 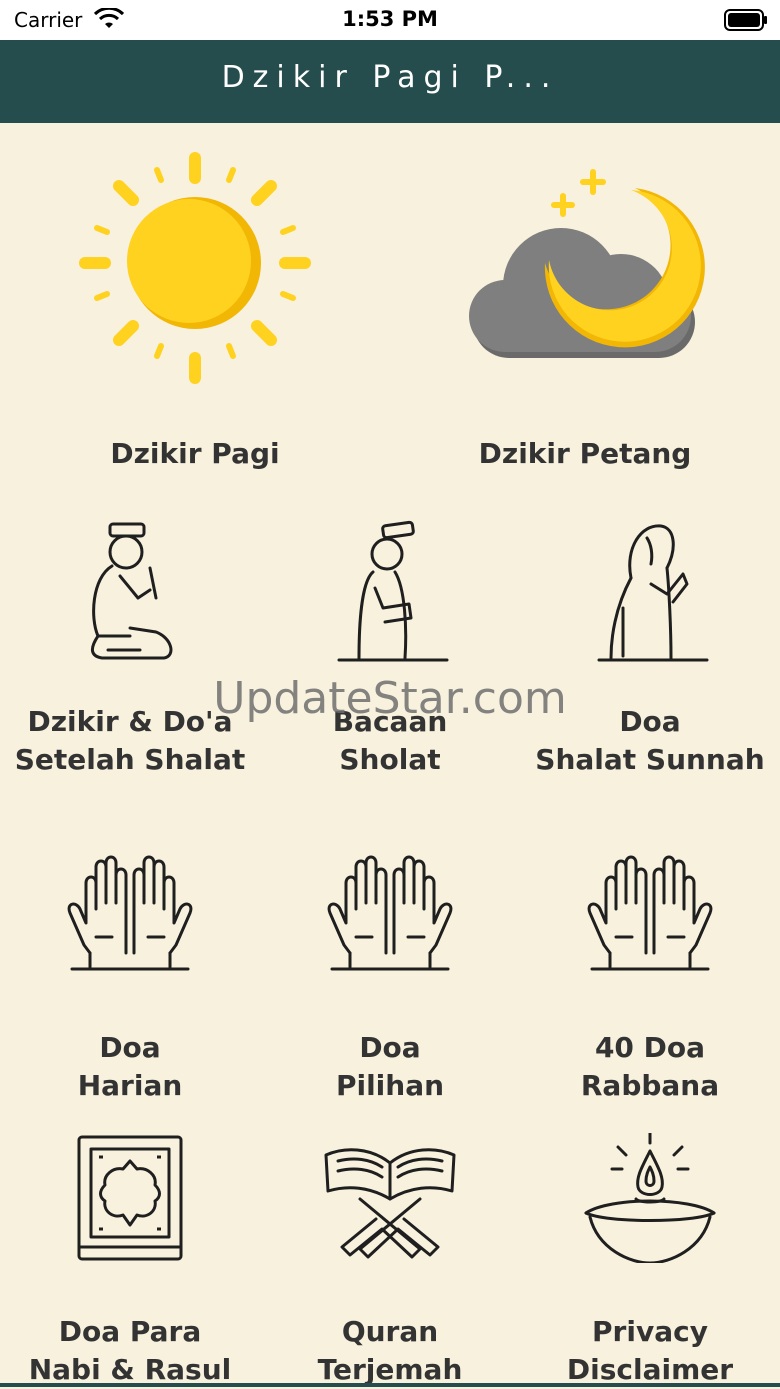 I want to click on menu-item-label: Doa Harian, so click(x=130, y=1066).